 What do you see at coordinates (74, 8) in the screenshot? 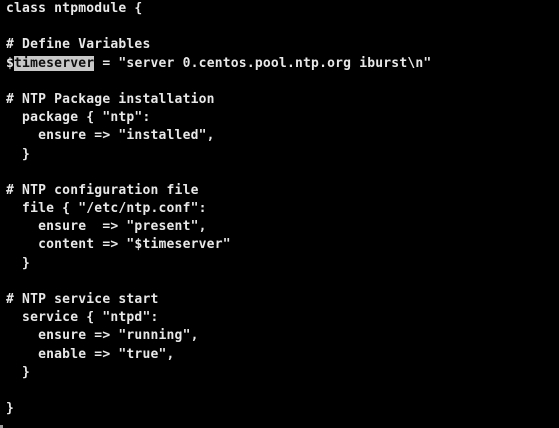
I see `code-line: class ntpmodule {` at bounding box center [74, 8].